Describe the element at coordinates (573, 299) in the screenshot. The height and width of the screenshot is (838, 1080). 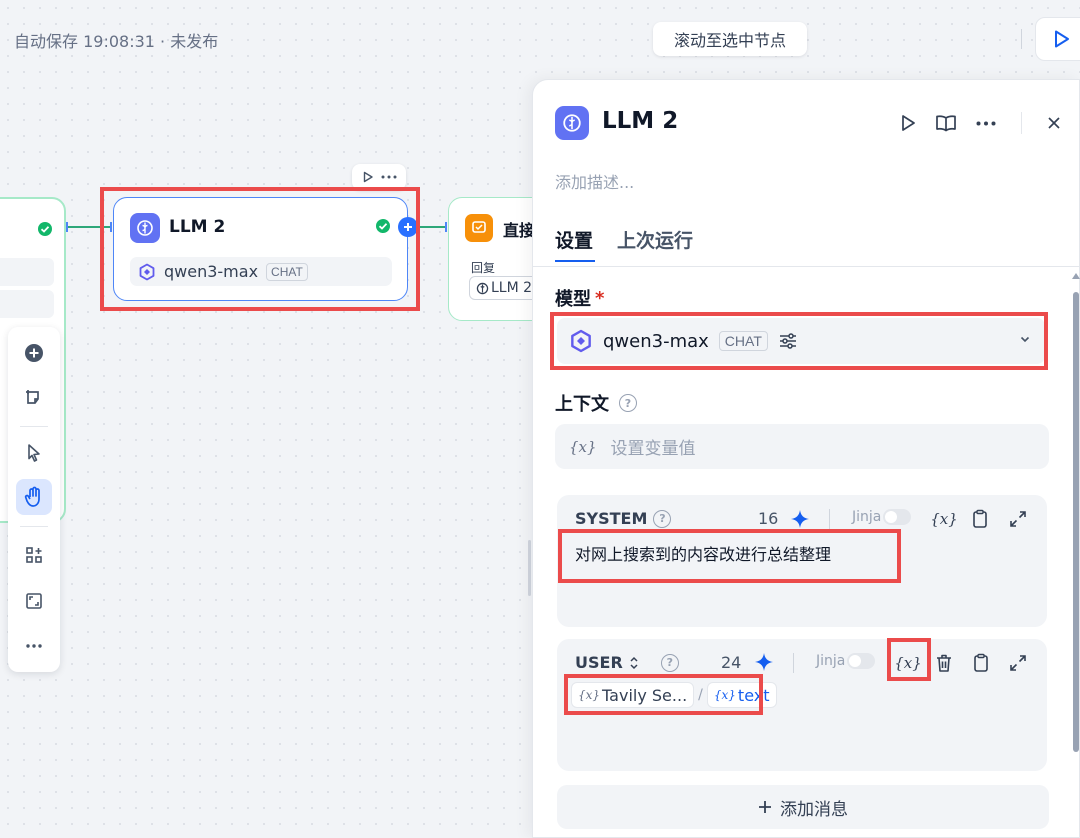
I see `model-label-text: 模型` at that location.